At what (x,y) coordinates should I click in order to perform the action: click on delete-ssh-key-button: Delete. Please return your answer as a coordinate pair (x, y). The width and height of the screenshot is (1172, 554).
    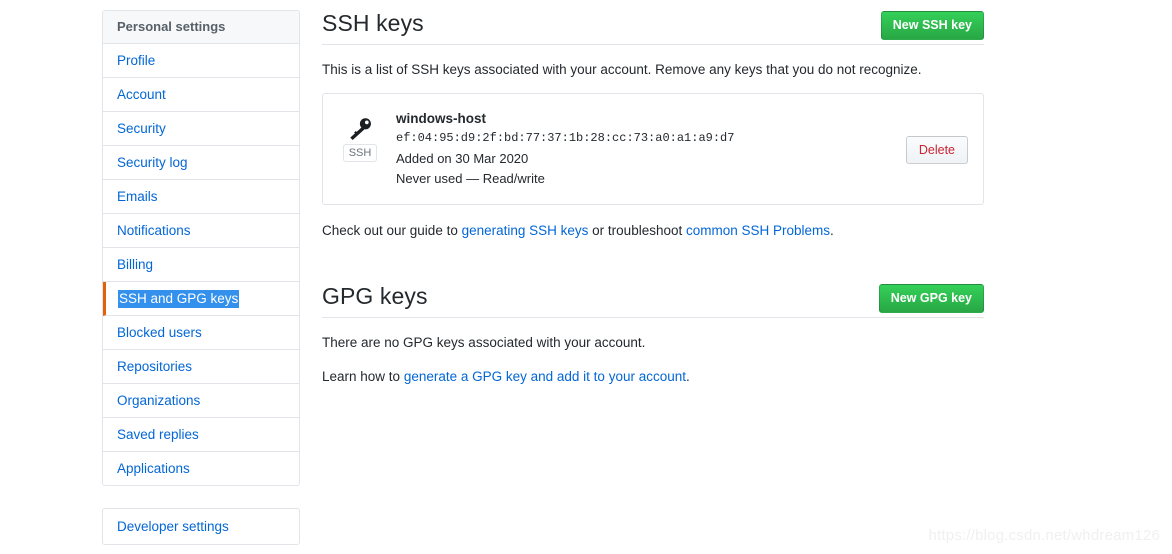
    Looking at the image, I should click on (936, 150).